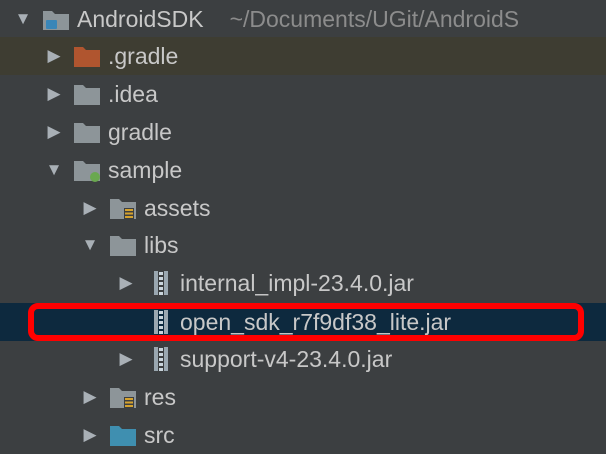 The height and width of the screenshot is (454, 606). What do you see at coordinates (303, 435) in the screenshot?
I see `tree-row-src: ▶ src` at bounding box center [303, 435].